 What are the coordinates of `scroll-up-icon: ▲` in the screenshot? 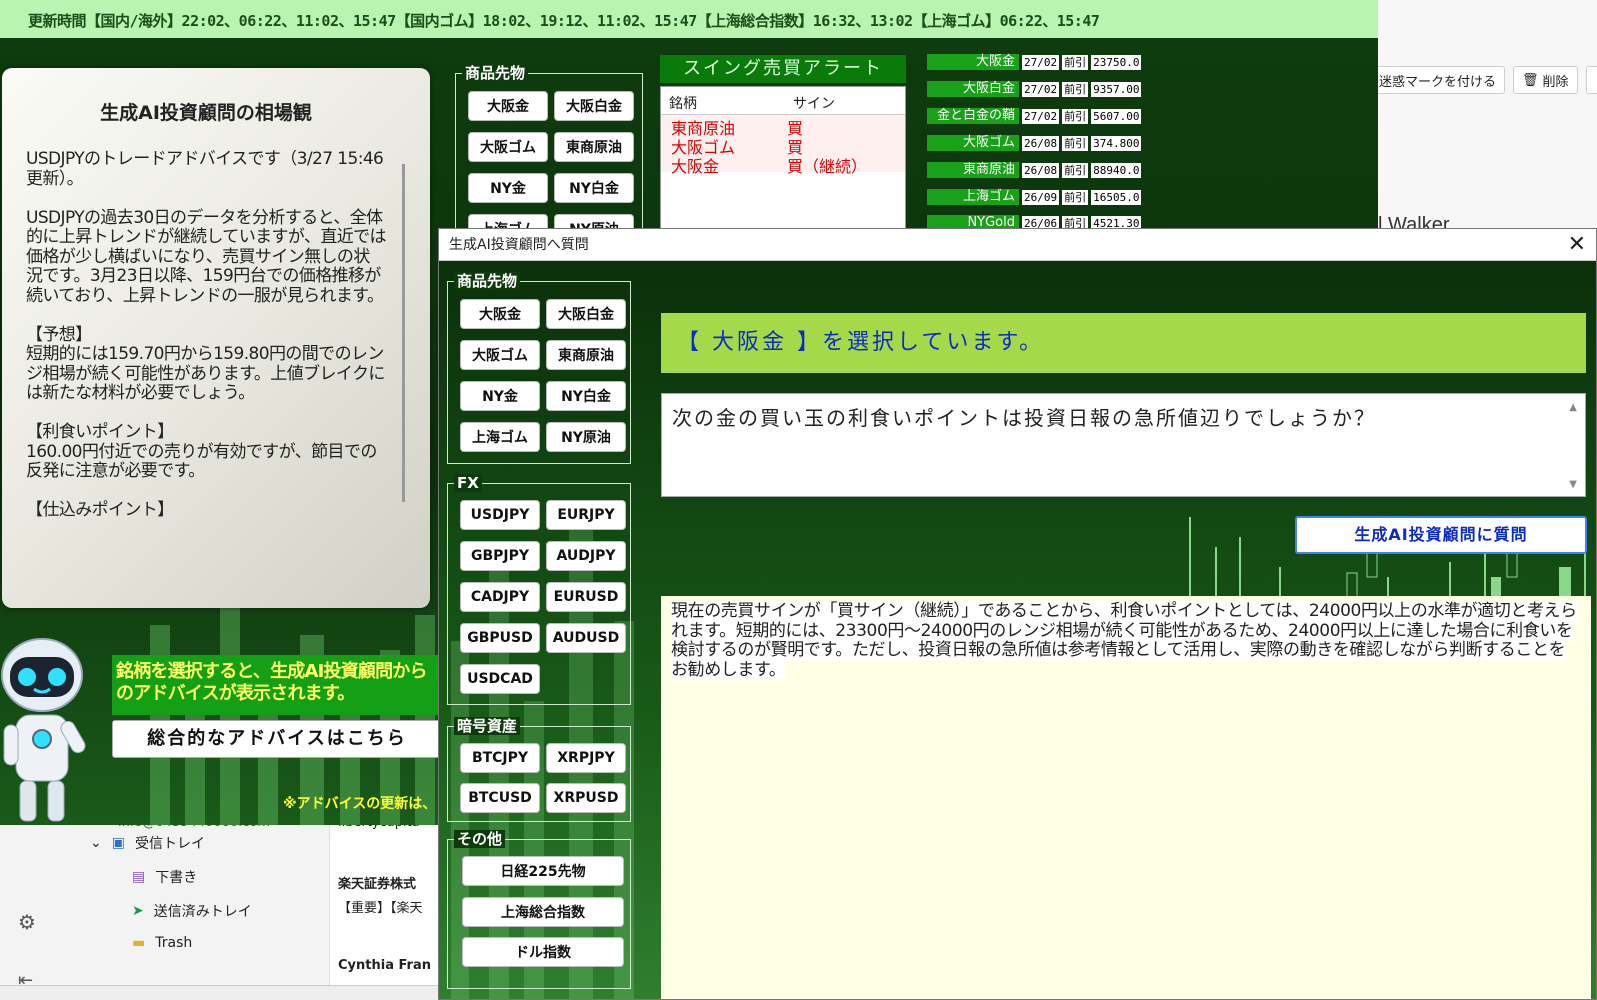 It's located at (1574, 407).